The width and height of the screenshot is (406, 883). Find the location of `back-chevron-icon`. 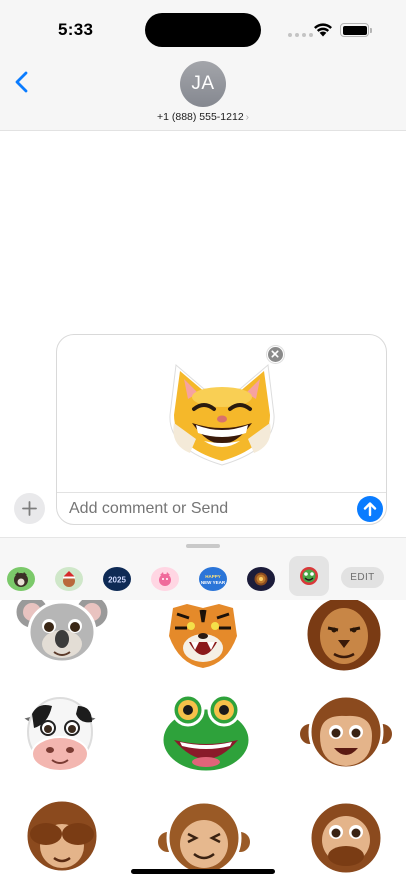

back-chevron-icon is located at coordinates (23, 82).